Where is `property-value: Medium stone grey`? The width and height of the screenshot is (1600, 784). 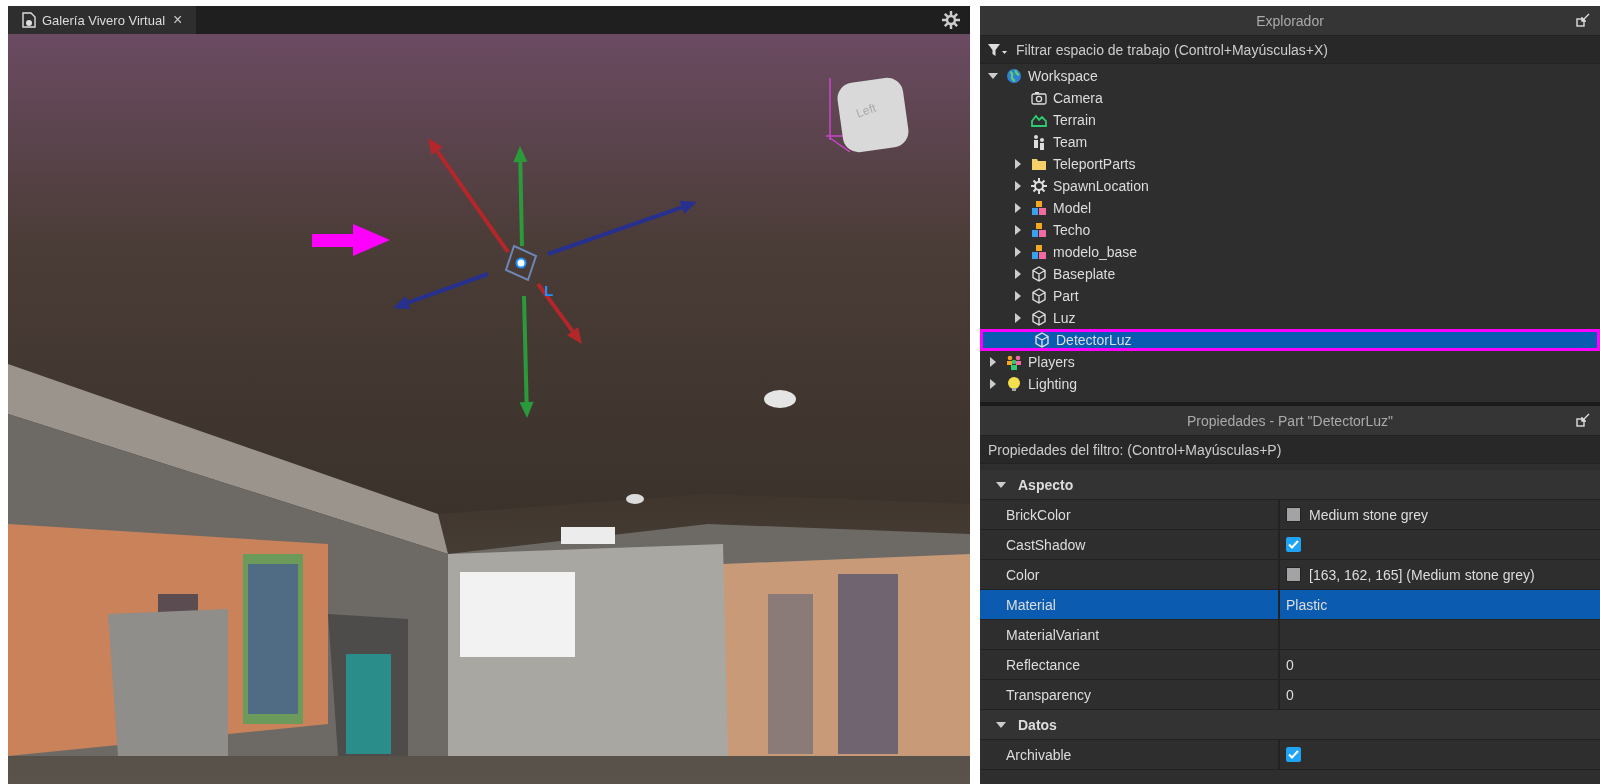 property-value: Medium stone grey is located at coordinates (1369, 514).